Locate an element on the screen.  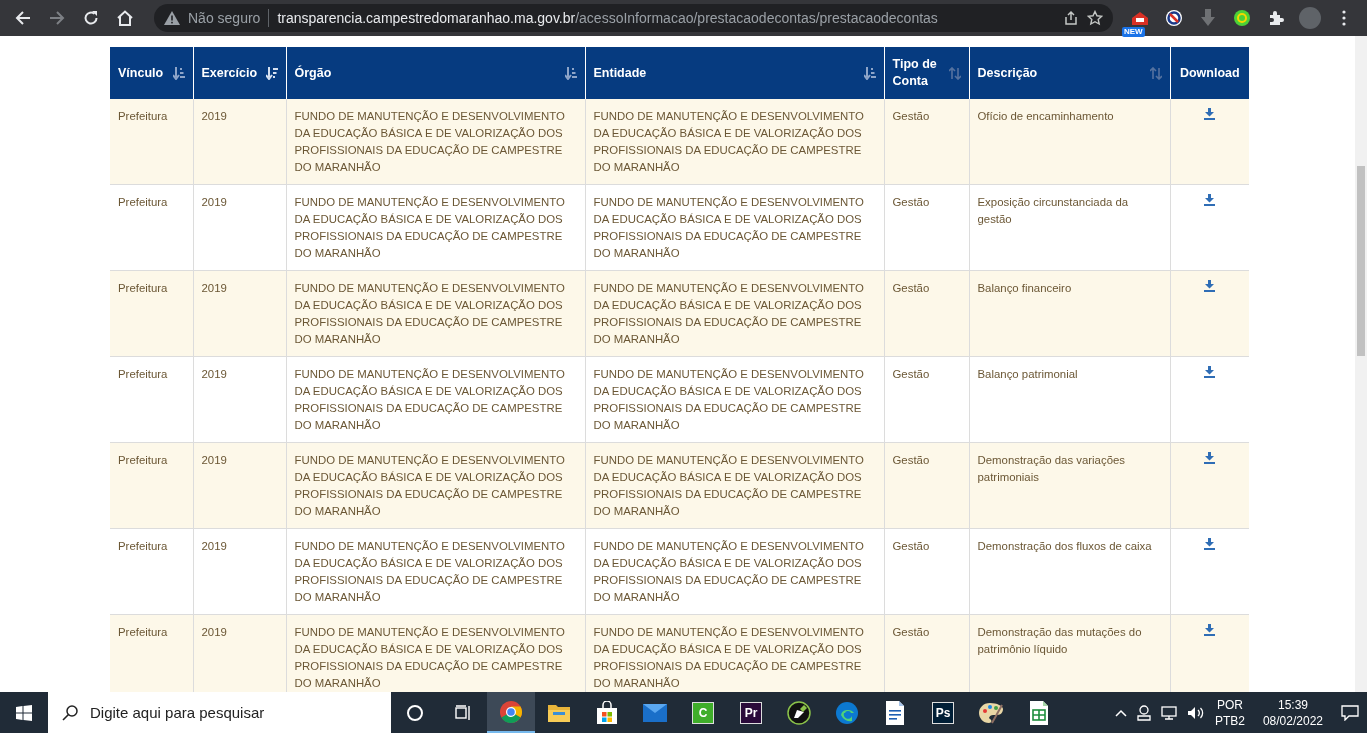
share-icon is located at coordinates (1071, 18).